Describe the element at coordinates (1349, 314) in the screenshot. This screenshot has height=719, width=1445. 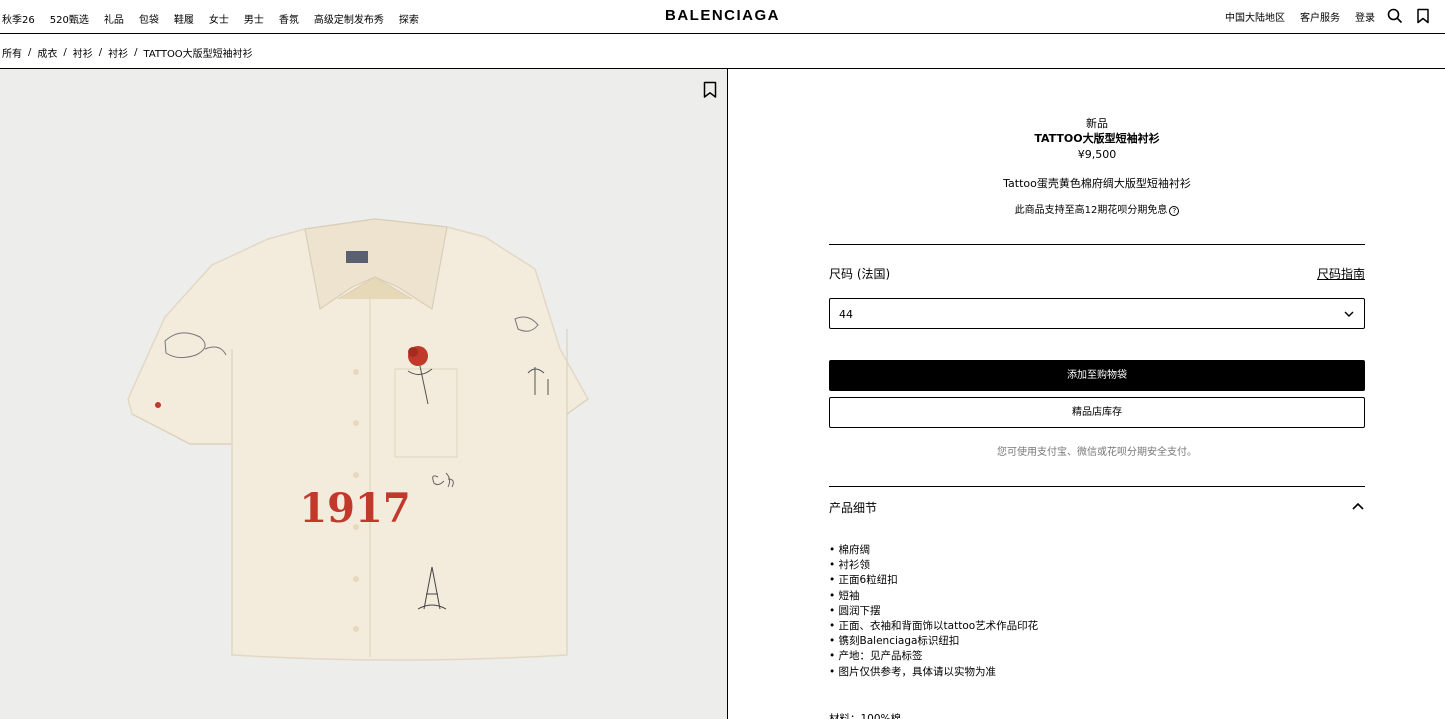
I see `chevron-down-icon` at that location.